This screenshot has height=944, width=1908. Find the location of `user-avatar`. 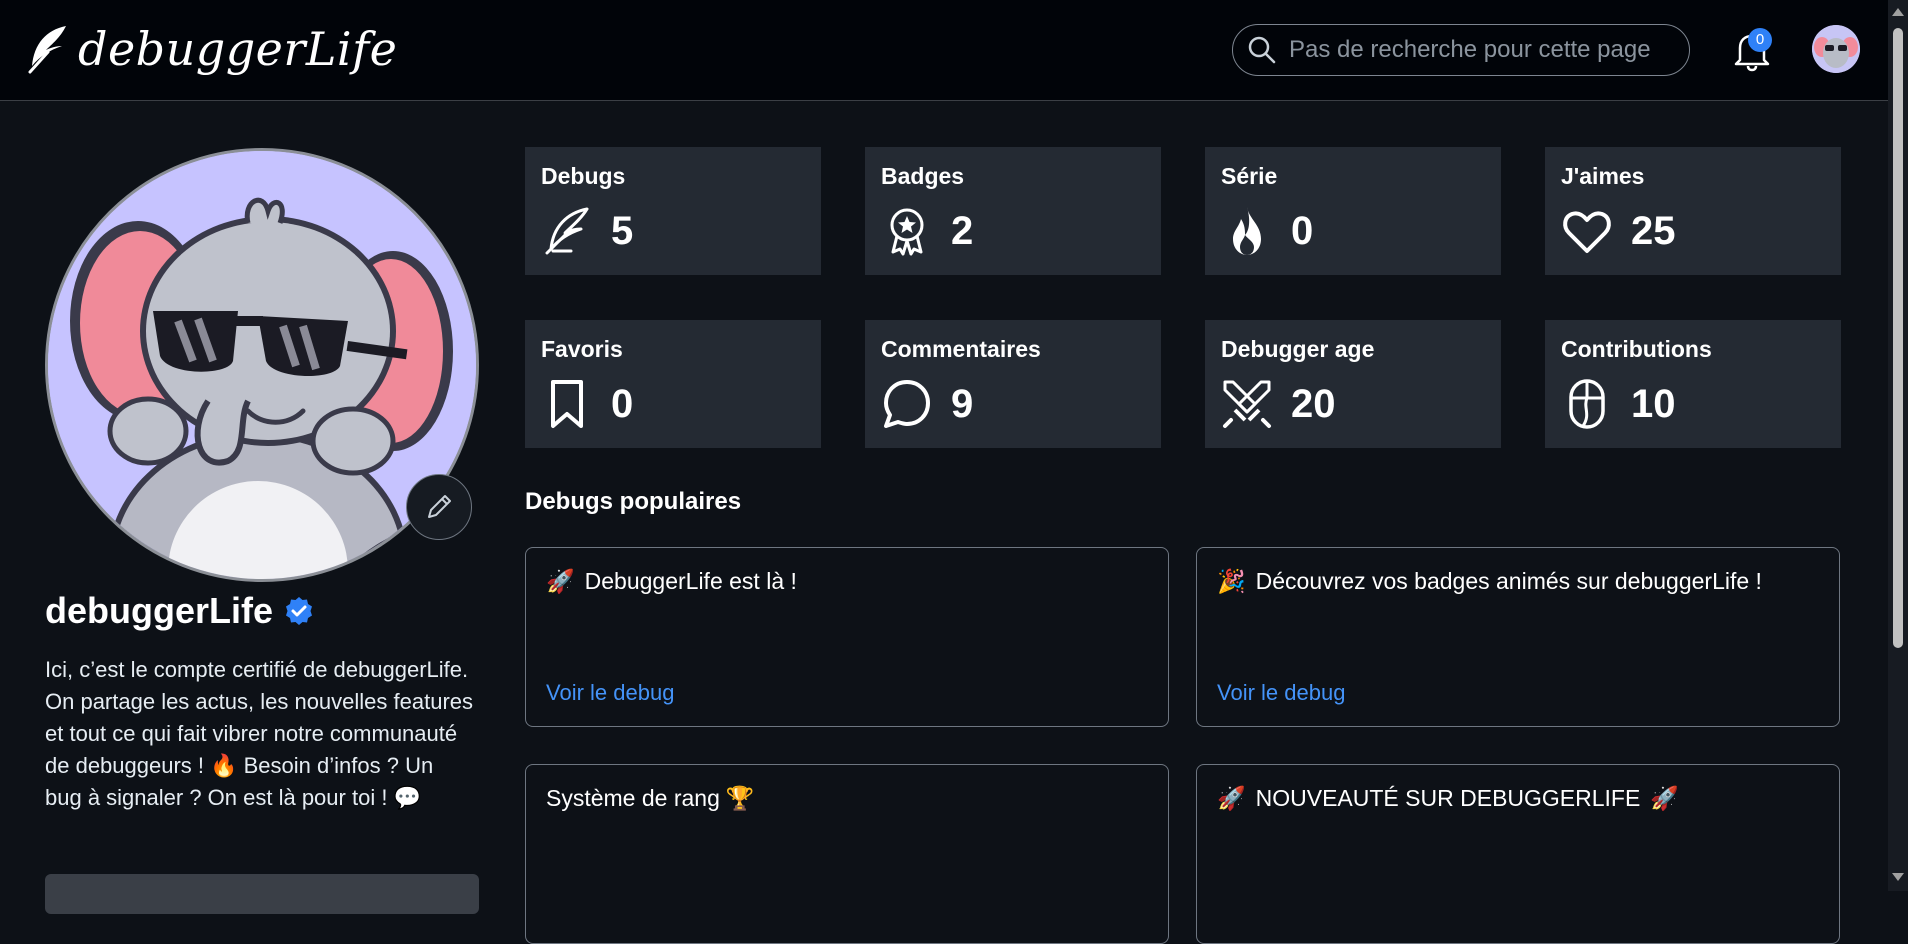

user-avatar is located at coordinates (1836, 49).